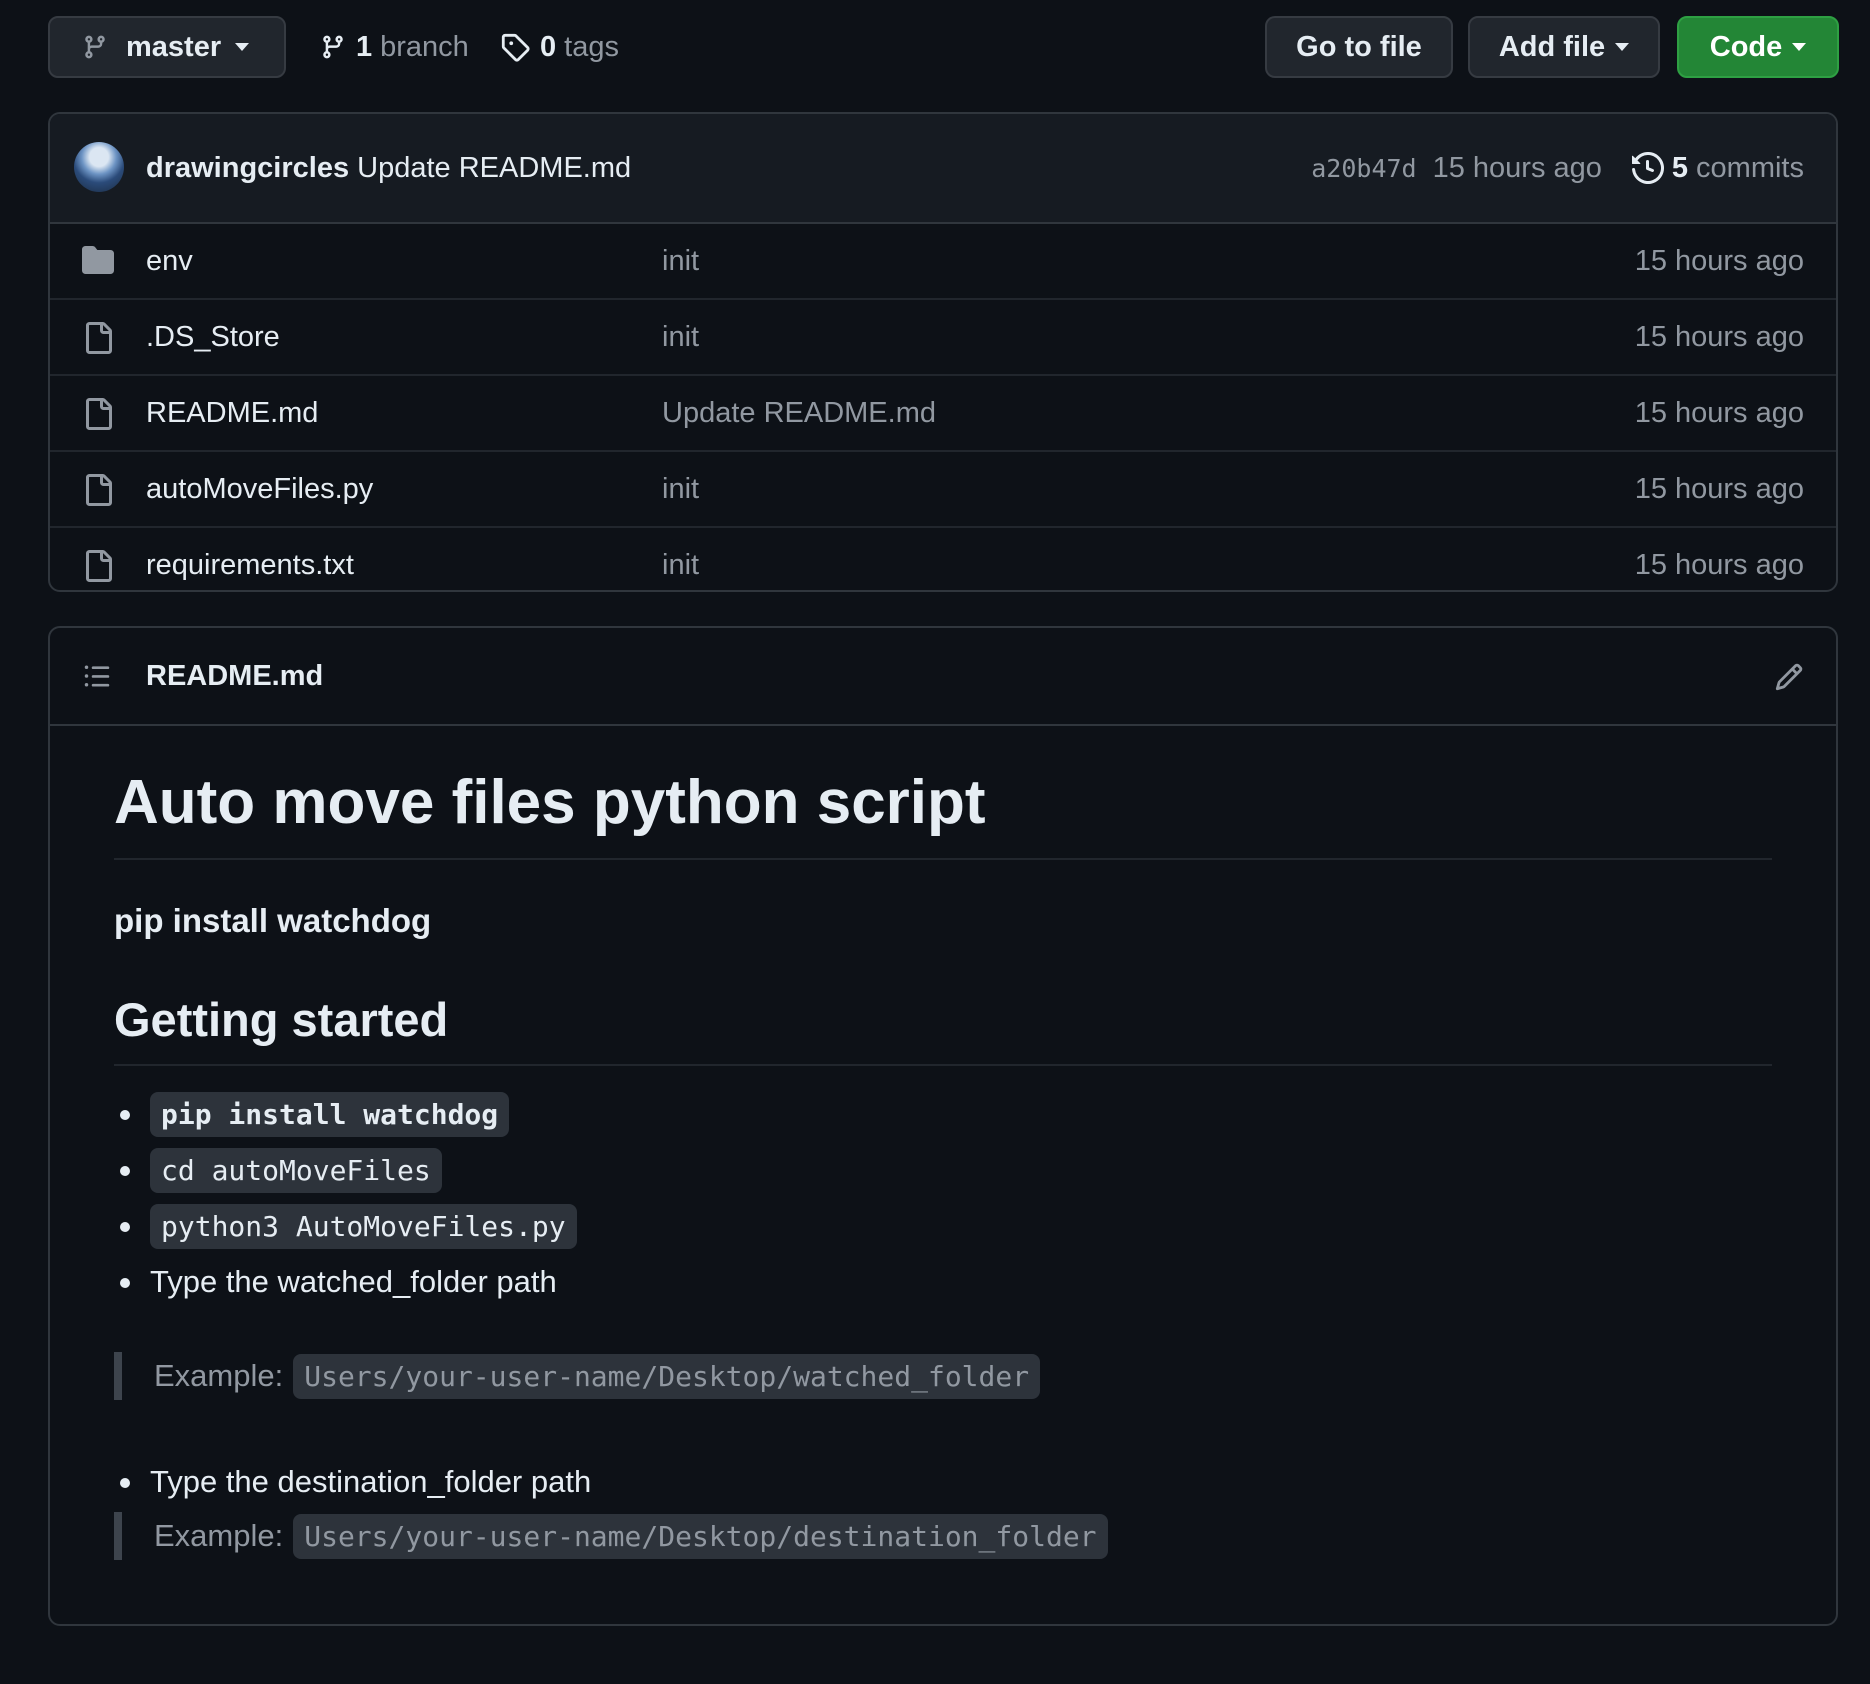 The image size is (1870, 1684). What do you see at coordinates (371, 1481) in the screenshot?
I see `step-text: Type the destination_folder path` at bounding box center [371, 1481].